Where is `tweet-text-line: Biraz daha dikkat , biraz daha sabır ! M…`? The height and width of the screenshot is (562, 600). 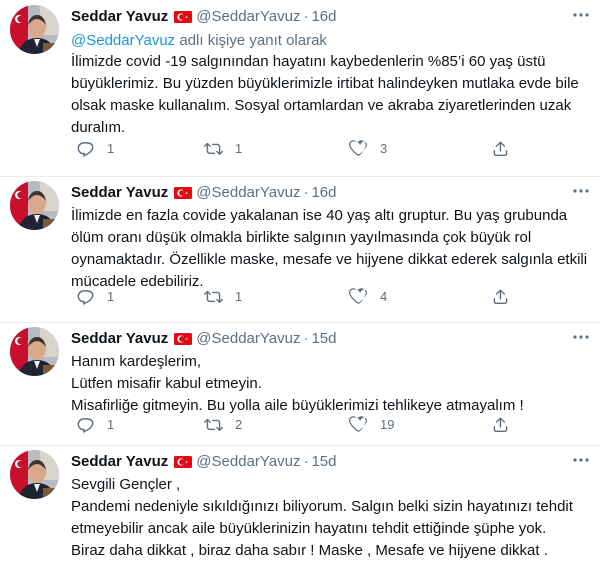
tweet-text-line: Biraz daha dikkat , biraz daha sabır ! M… is located at coordinates (309, 550).